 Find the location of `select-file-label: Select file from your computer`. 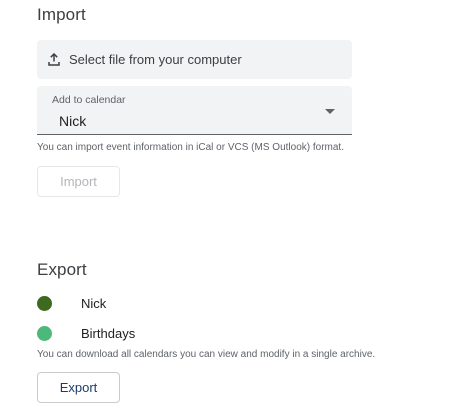

select-file-label: Select file from your computer is located at coordinates (155, 59).